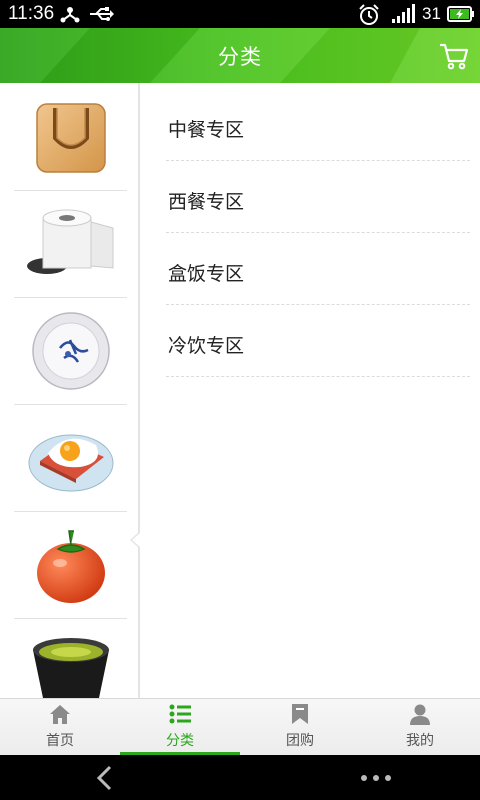 The height and width of the screenshot is (800, 480). I want to click on category-label: 中餐专区, so click(206, 130).